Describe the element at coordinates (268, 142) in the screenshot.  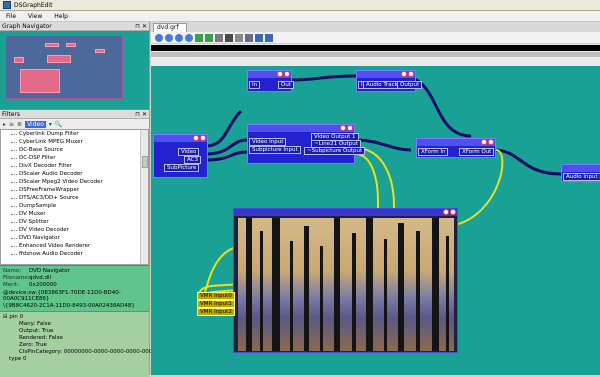
I see `pin-video-input: Video Input` at that location.